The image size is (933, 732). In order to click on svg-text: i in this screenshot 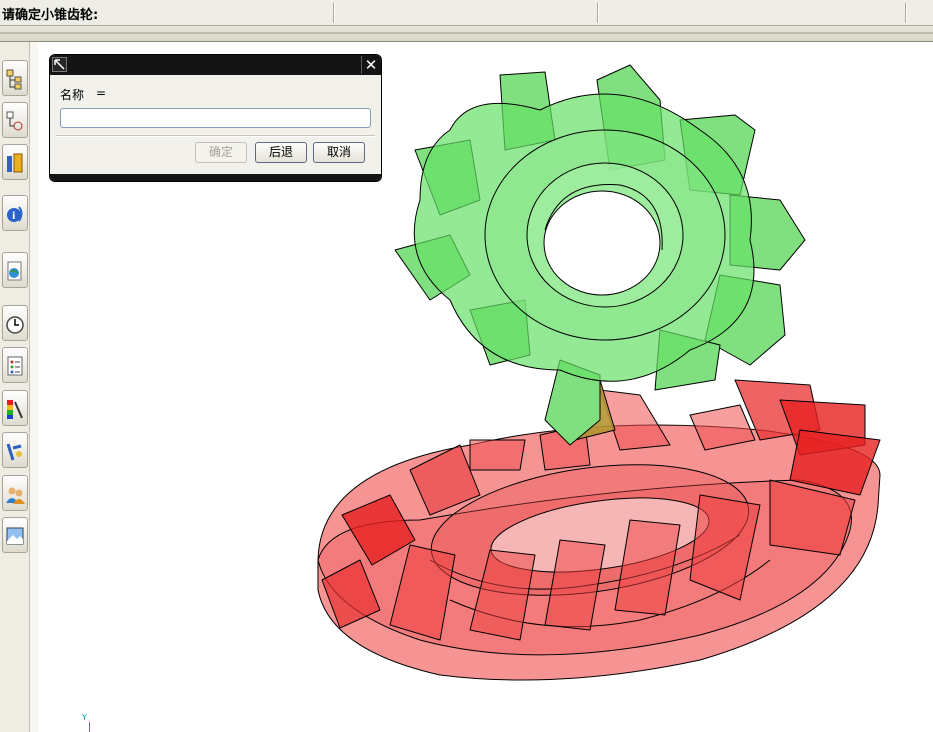, I will do `click(13, 216)`.